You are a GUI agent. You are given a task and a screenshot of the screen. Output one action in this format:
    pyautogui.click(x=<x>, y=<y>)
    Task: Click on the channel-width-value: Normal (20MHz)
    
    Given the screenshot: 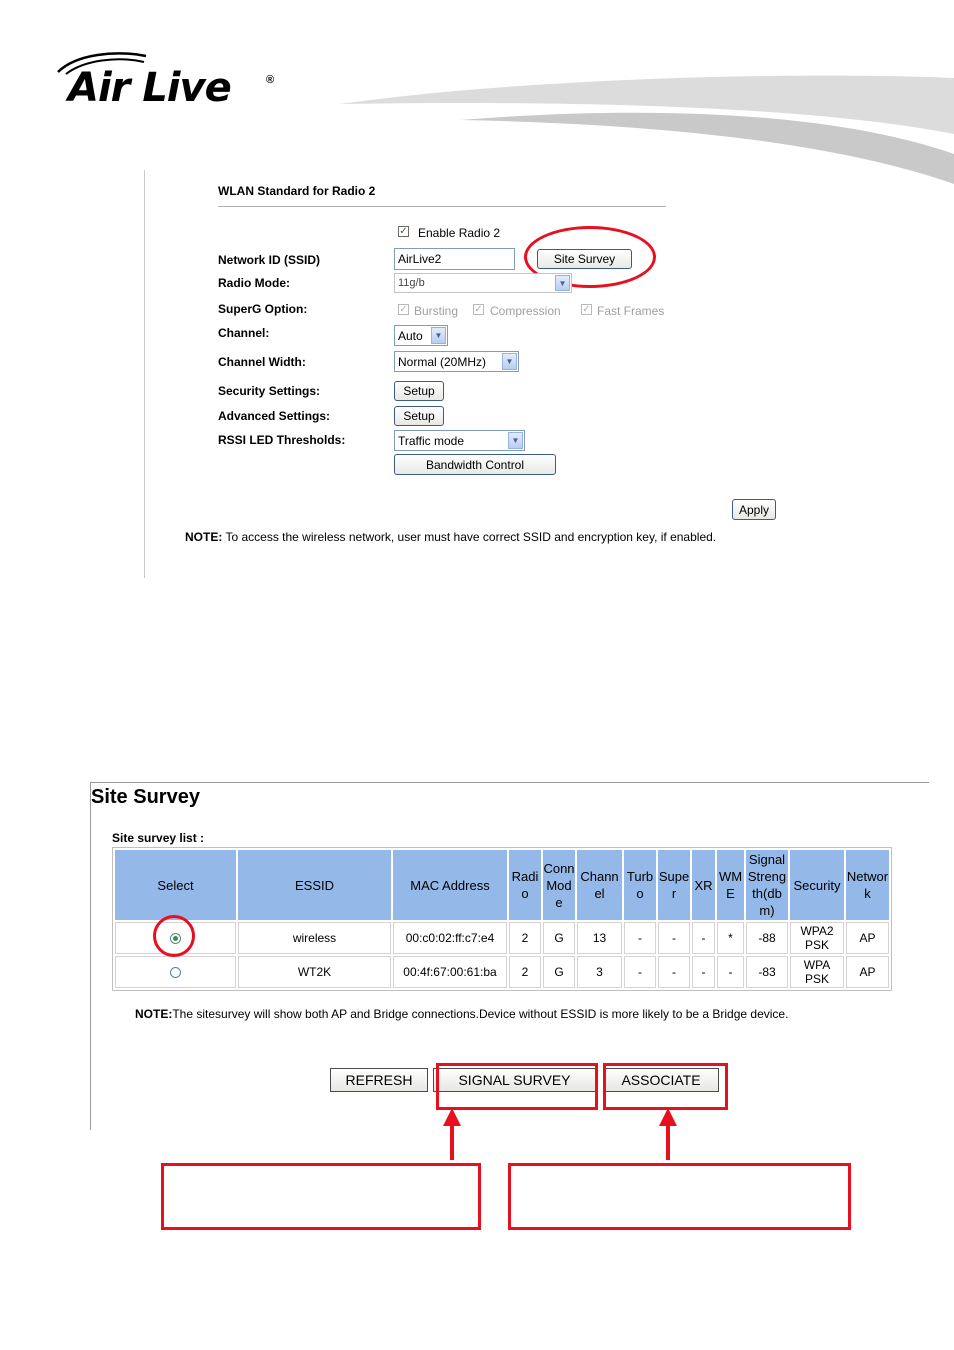 What is the action you would take?
    pyautogui.click(x=442, y=361)
    